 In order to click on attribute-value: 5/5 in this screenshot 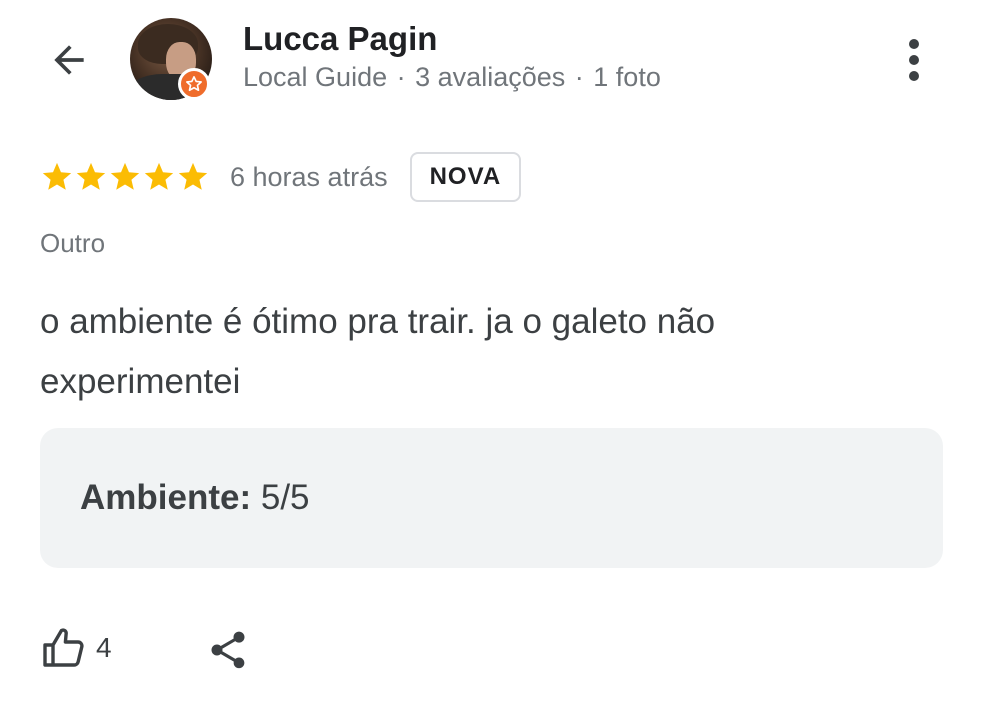, I will do `click(285, 497)`.